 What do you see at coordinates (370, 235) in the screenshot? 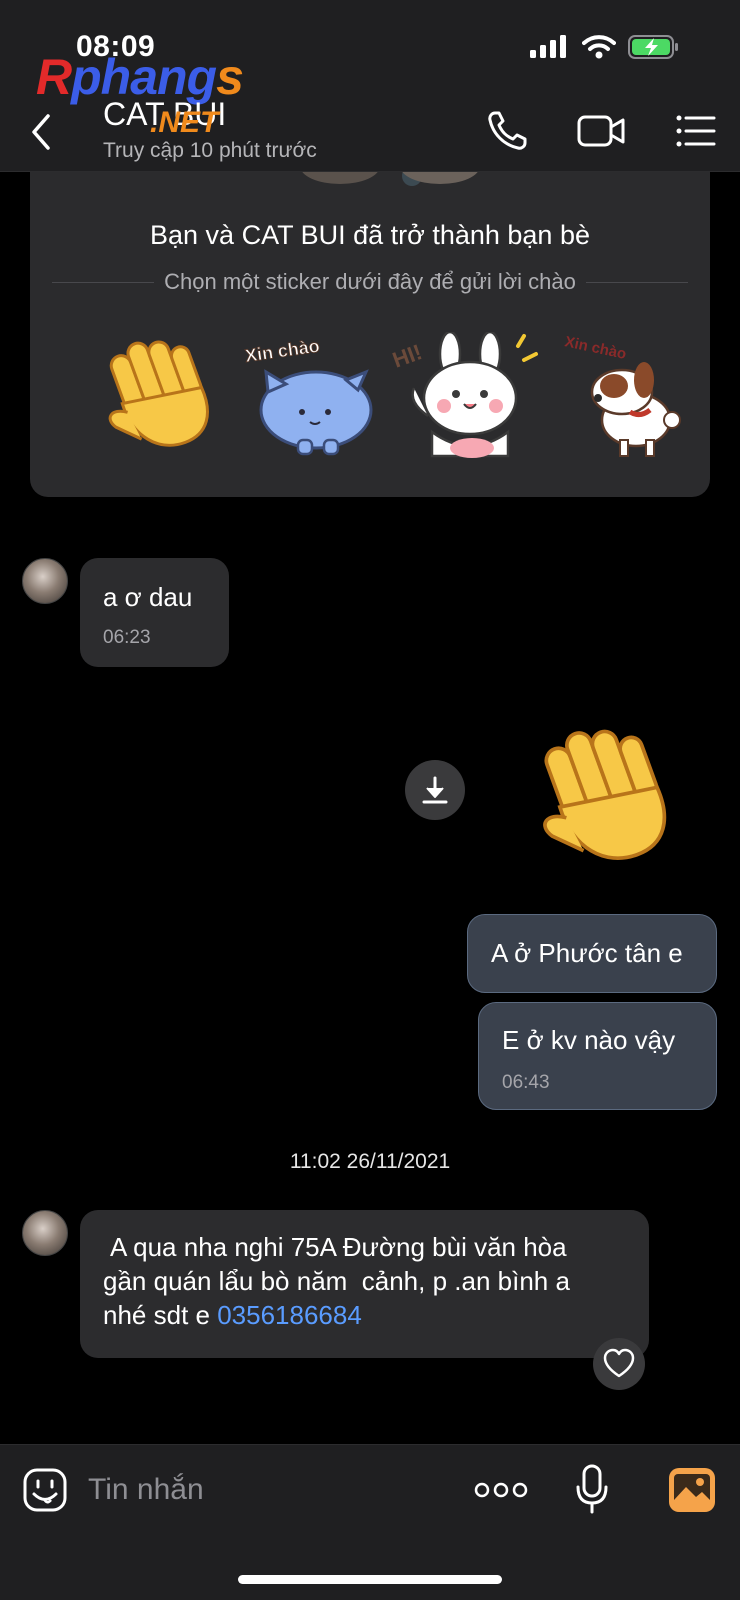
I see `card-title: Bạn và CAT BUI đã trở thành bạn bè` at bounding box center [370, 235].